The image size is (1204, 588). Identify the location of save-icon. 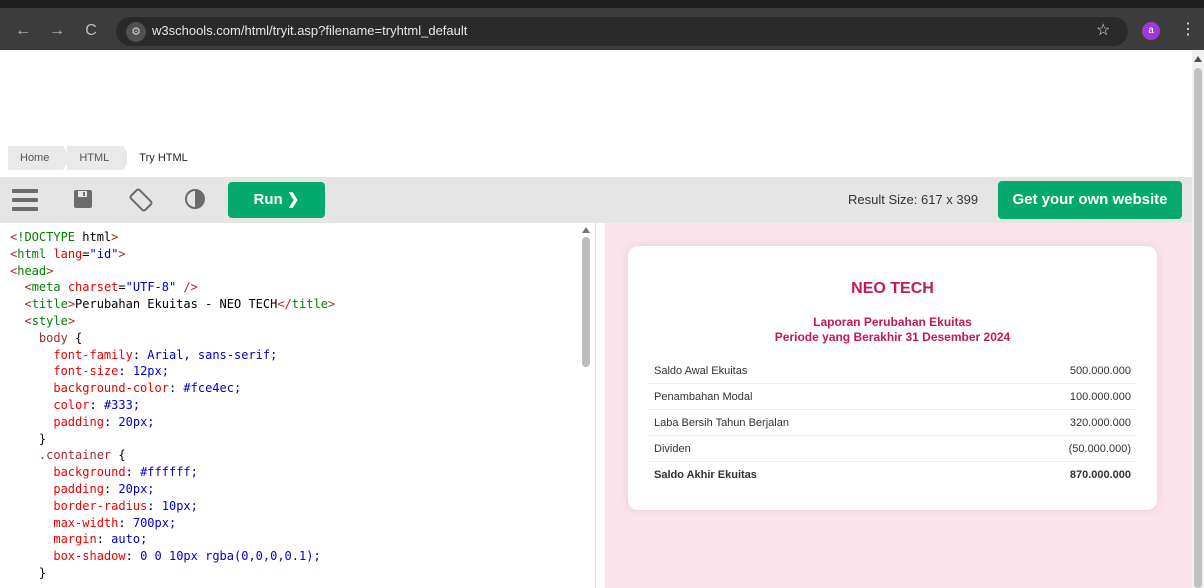
(83, 200).